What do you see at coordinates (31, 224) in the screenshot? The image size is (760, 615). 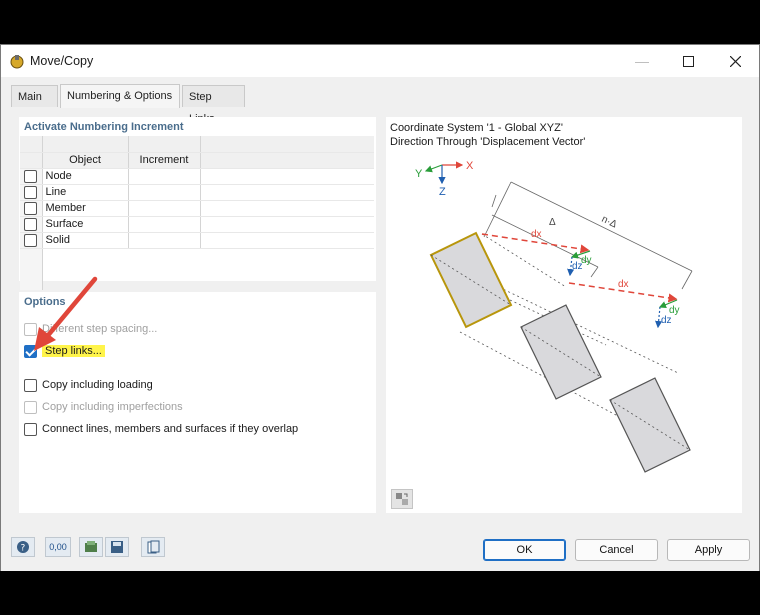 I see `surface-checkbox` at bounding box center [31, 224].